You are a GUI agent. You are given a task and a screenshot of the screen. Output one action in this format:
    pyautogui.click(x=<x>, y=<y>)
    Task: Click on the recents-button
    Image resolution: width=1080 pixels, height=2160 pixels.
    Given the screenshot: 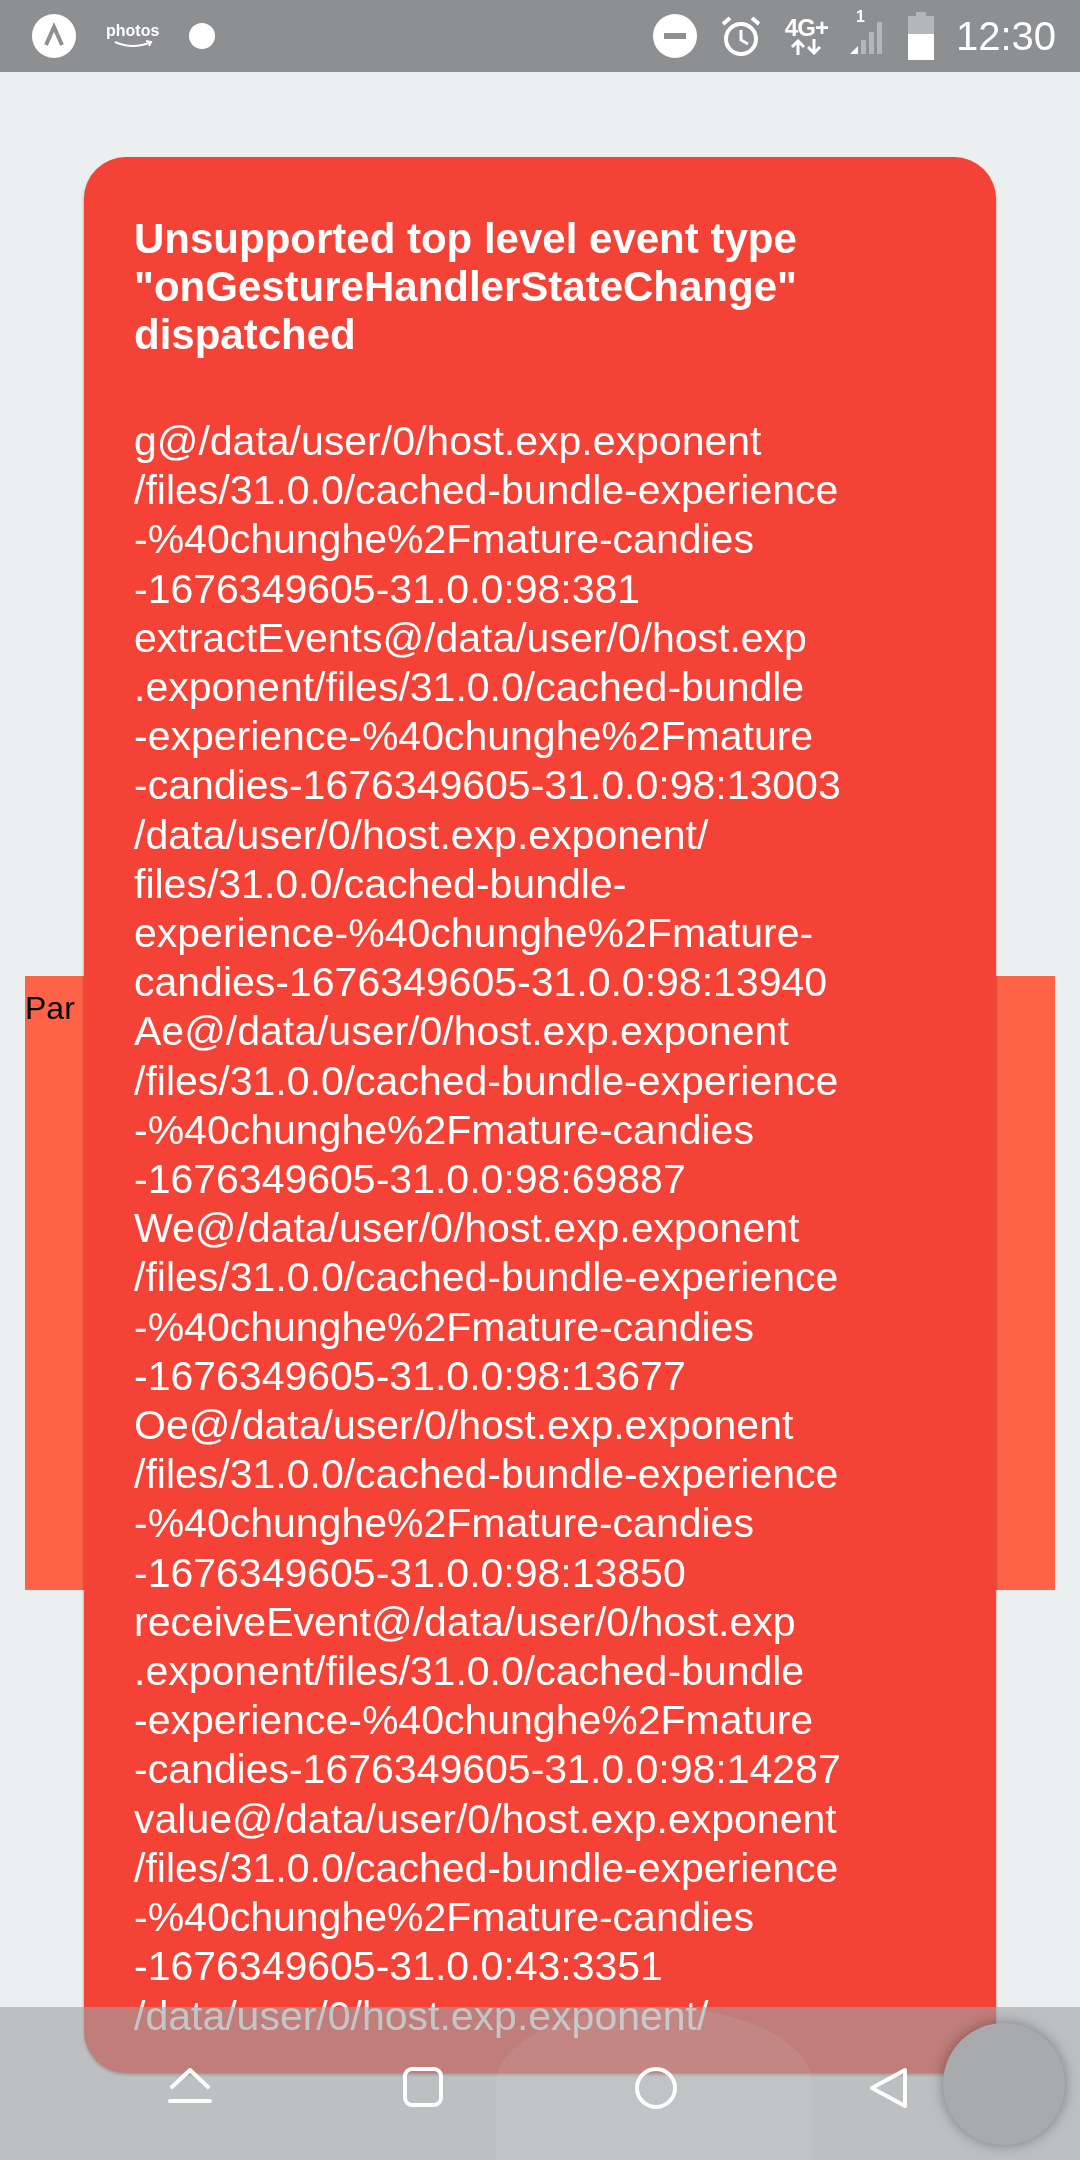 What is the action you would take?
    pyautogui.click(x=423, y=2087)
    